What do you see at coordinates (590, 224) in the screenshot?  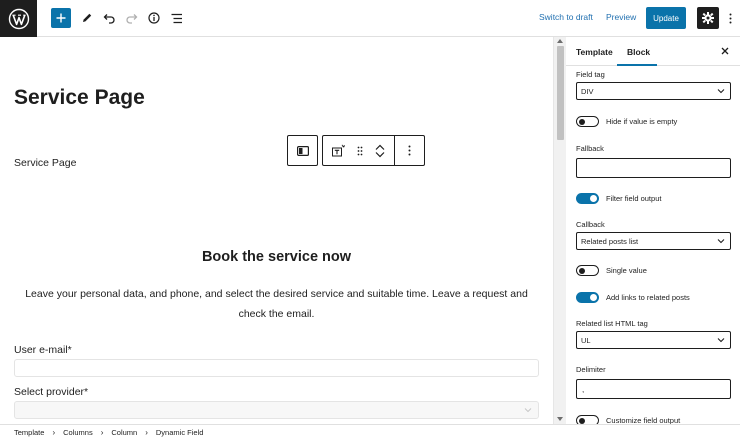 I see `callback-label: Callback` at bounding box center [590, 224].